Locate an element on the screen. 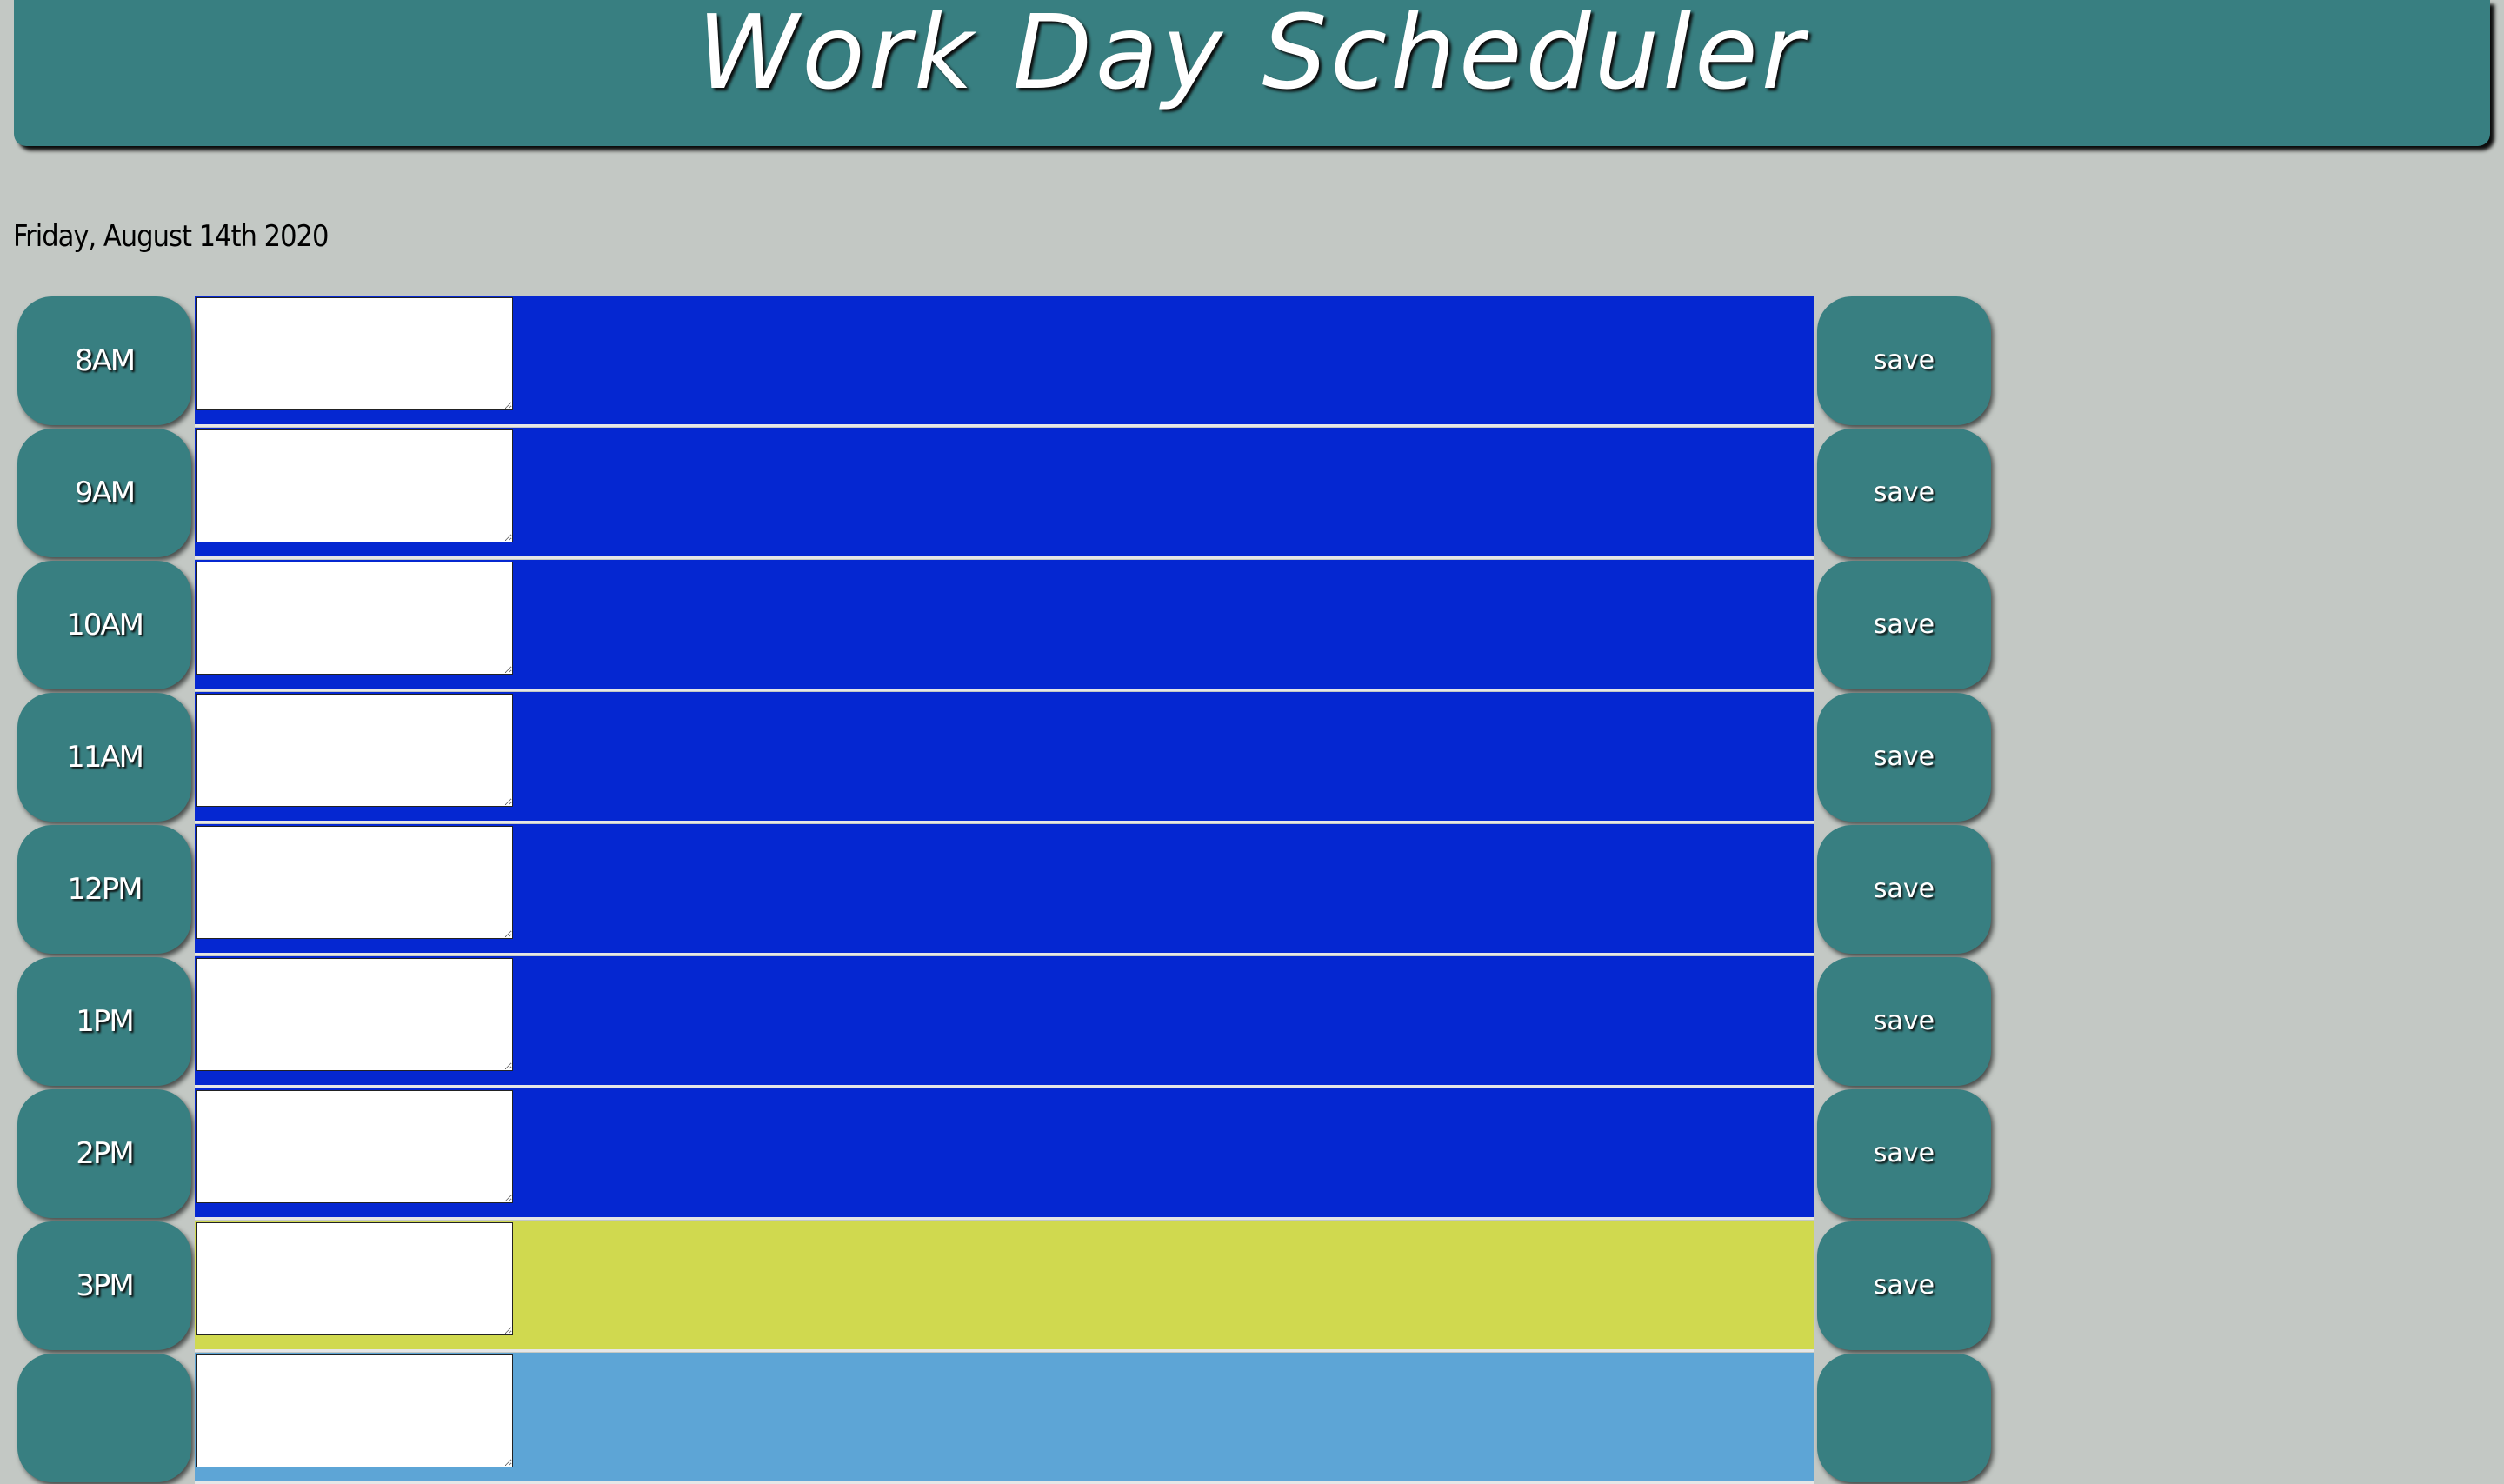  time-block-row: 10AM save is located at coordinates (1000, 625).